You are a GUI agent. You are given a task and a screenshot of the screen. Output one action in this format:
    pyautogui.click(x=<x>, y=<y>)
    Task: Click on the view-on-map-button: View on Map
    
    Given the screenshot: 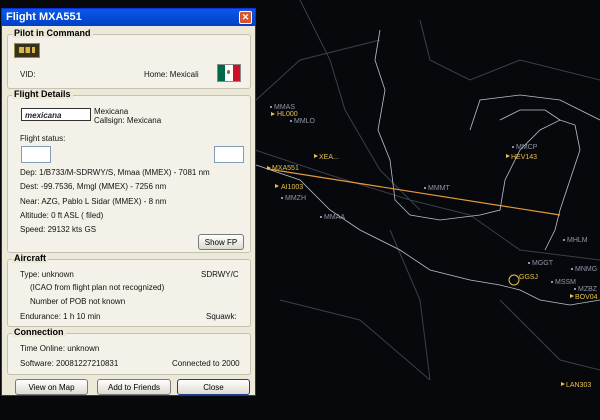 What is the action you would take?
    pyautogui.click(x=51, y=387)
    